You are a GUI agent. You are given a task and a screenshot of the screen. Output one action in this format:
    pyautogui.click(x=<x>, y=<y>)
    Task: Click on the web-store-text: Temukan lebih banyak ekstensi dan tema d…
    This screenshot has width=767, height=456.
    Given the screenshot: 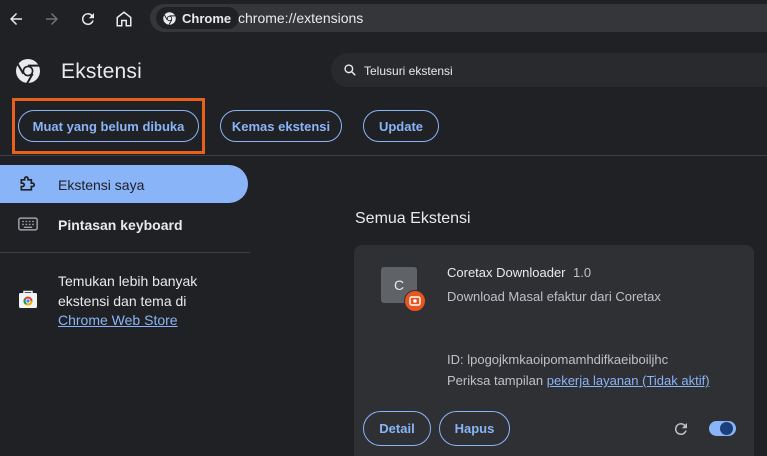 What is the action you would take?
    pyautogui.click(x=128, y=291)
    